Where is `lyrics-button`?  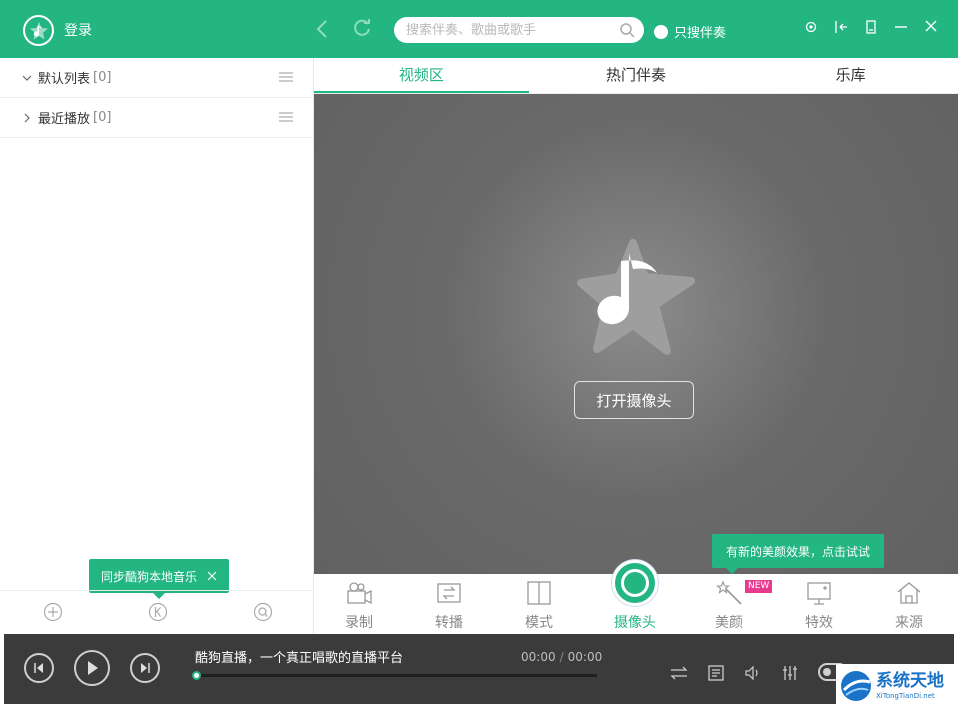 lyrics-button is located at coordinates (716, 673).